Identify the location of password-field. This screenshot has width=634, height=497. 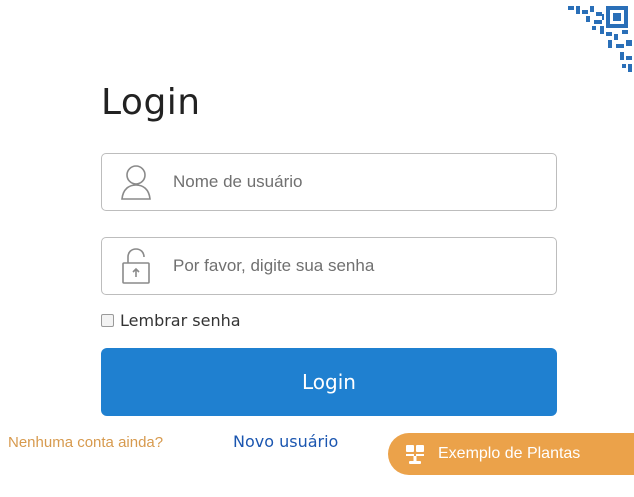
(329, 266).